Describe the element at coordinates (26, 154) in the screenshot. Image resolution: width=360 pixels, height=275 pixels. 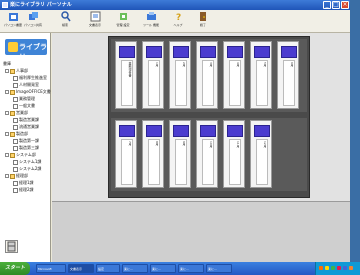
I see `tree-item-folder: システム部` at that location.